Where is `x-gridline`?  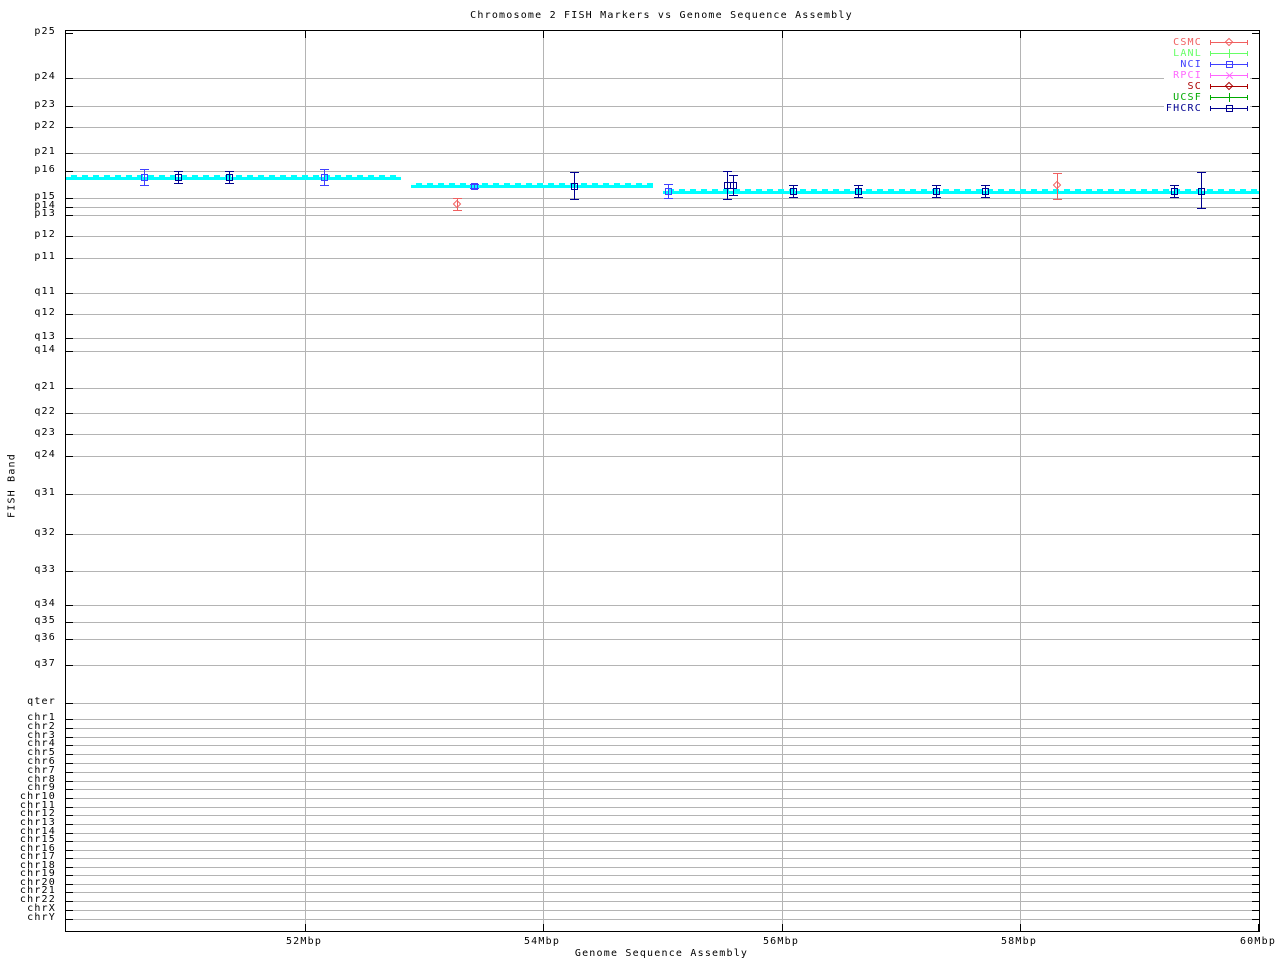 x-gridline is located at coordinates (1020, 481).